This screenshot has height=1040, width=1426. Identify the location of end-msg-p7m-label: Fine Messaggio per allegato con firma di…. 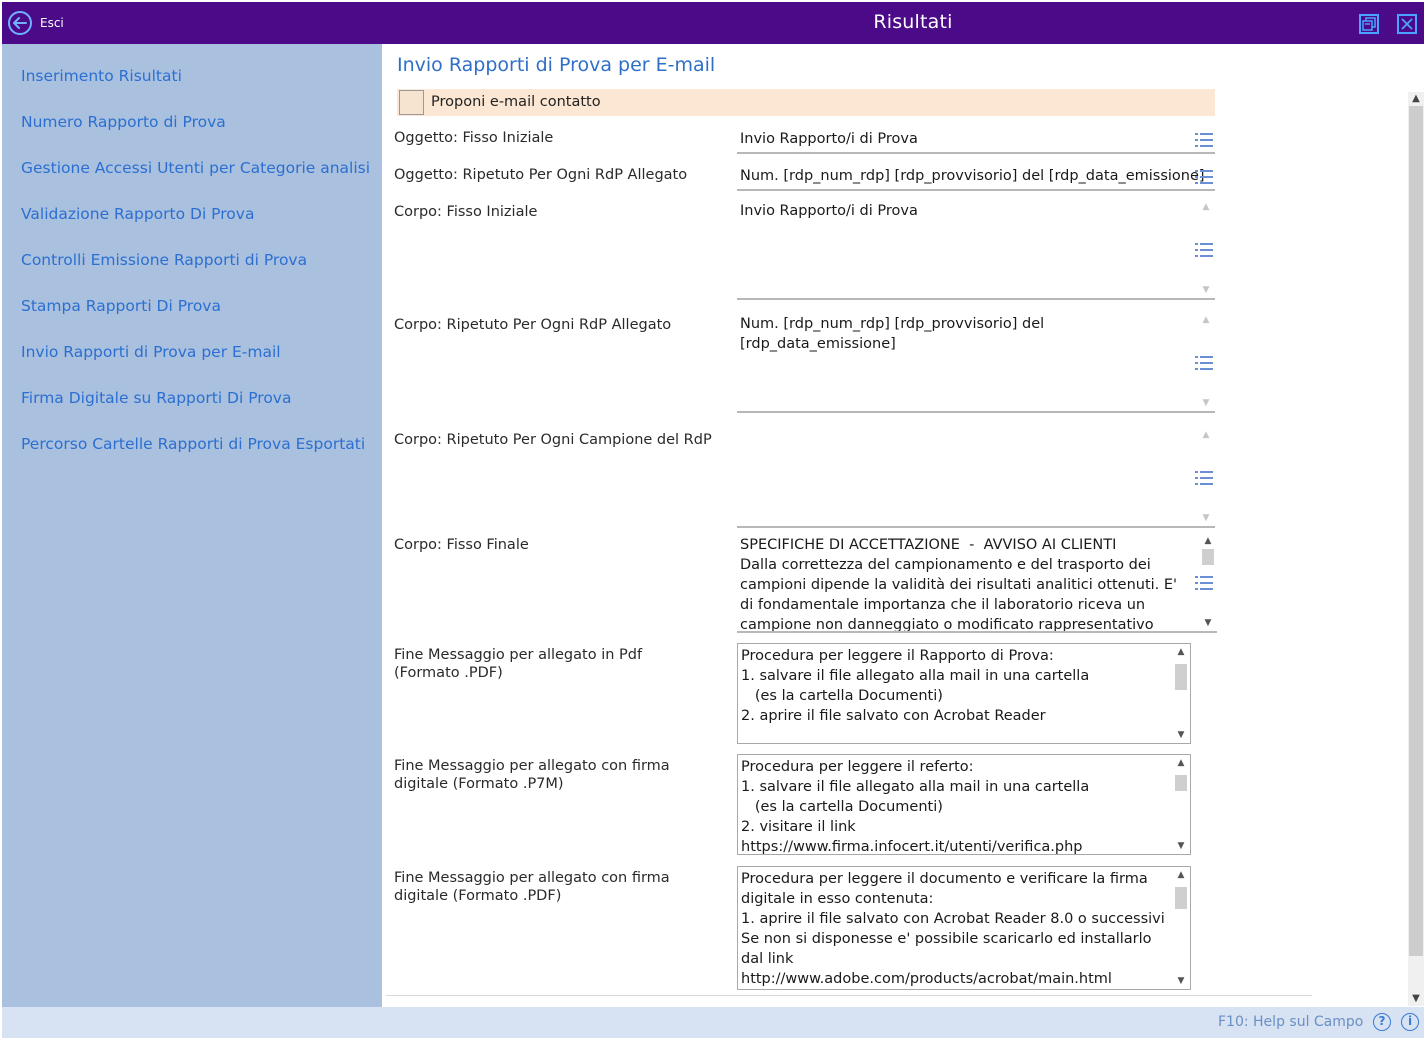
(532, 775).